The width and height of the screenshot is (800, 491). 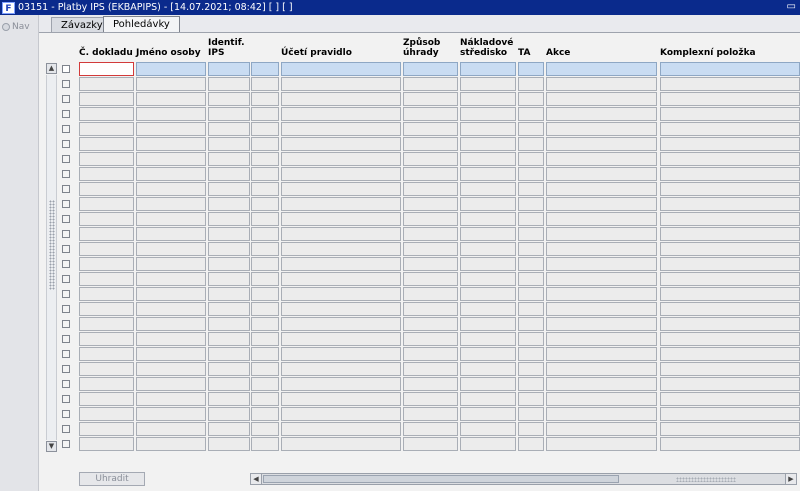 What do you see at coordinates (51, 68) in the screenshot?
I see `scroll-up-button: ▲` at bounding box center [51, 68].